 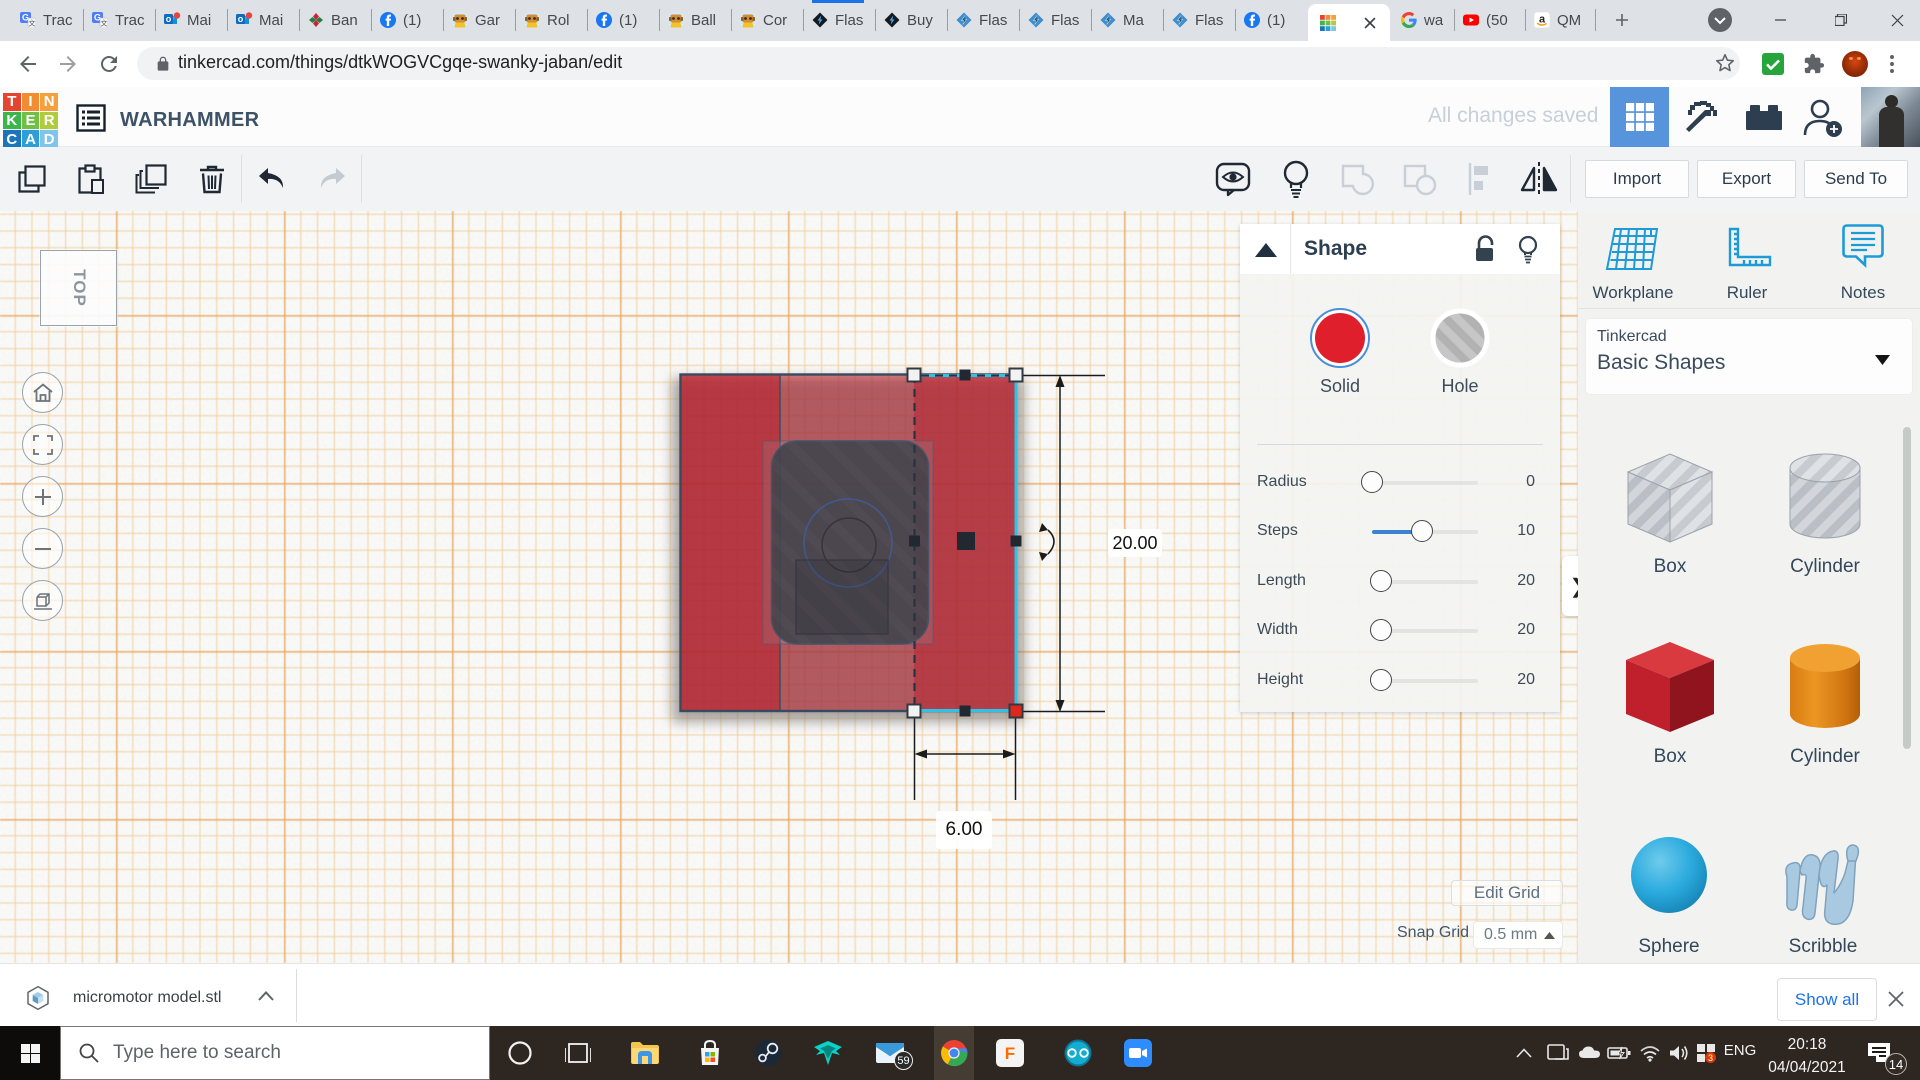 What do you see at coordinates (1710, 1058) in the screenshot?
I see `svg-text: 3` at bounding box center [1710, 1058].